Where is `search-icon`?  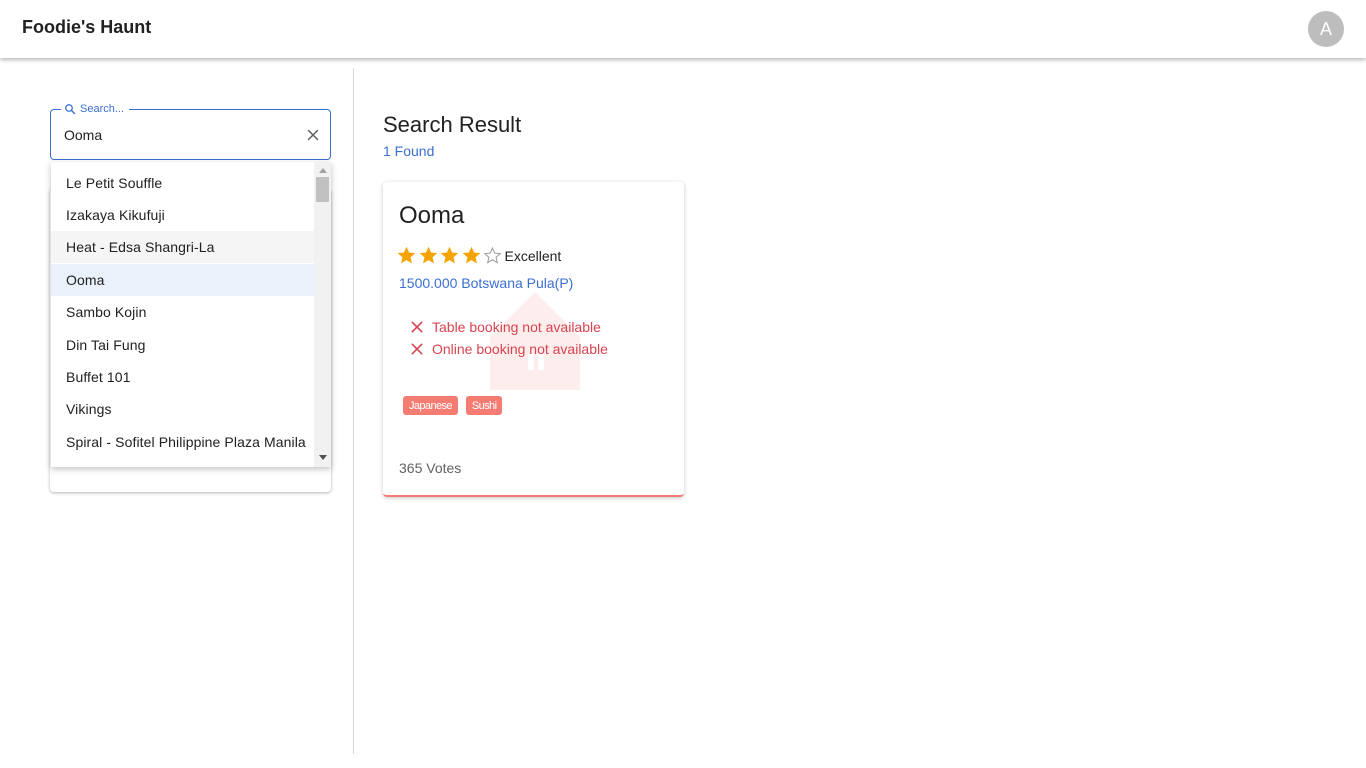
search-icon is located at coordinates (70, 109).